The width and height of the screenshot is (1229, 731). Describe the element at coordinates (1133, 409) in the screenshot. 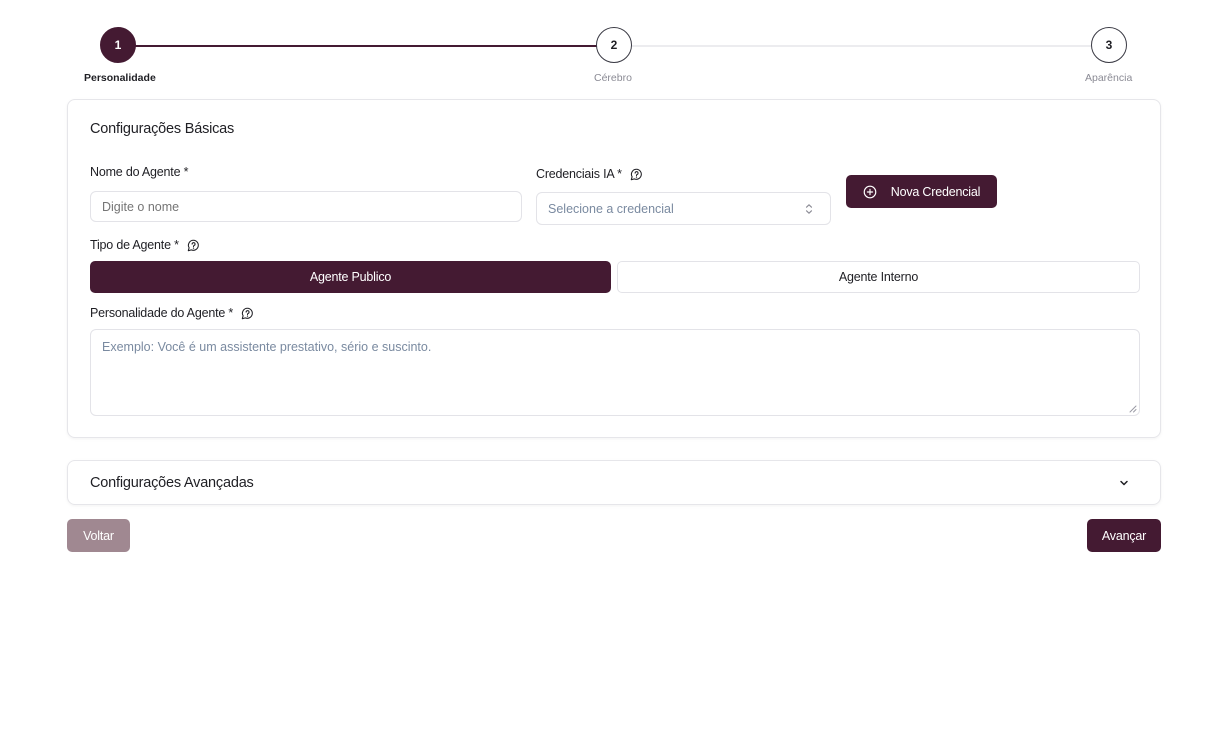

I see `resize-handle-icon` at that location.